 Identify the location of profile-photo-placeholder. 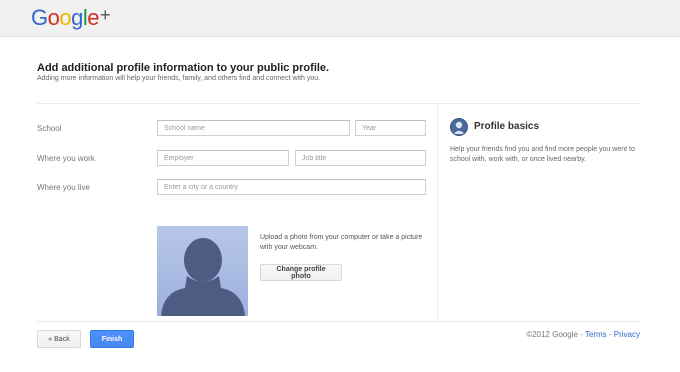
(202, 271).